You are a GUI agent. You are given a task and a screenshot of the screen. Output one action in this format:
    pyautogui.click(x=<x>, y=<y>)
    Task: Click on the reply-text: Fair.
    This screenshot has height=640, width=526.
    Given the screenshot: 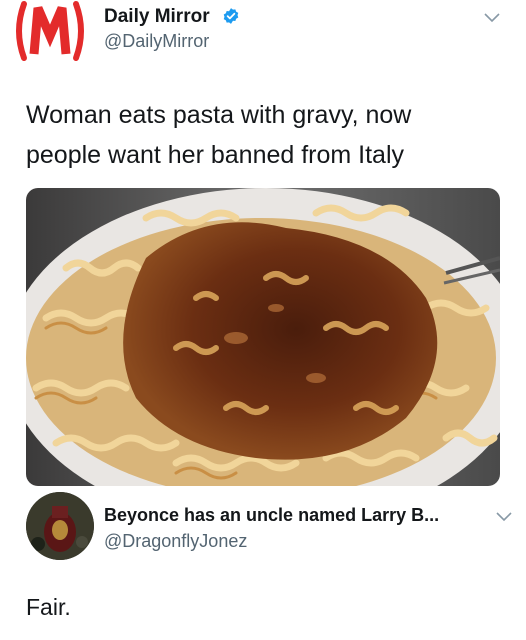 What is the action you would take?
    pyautogui.click(x=48, y=607)
    